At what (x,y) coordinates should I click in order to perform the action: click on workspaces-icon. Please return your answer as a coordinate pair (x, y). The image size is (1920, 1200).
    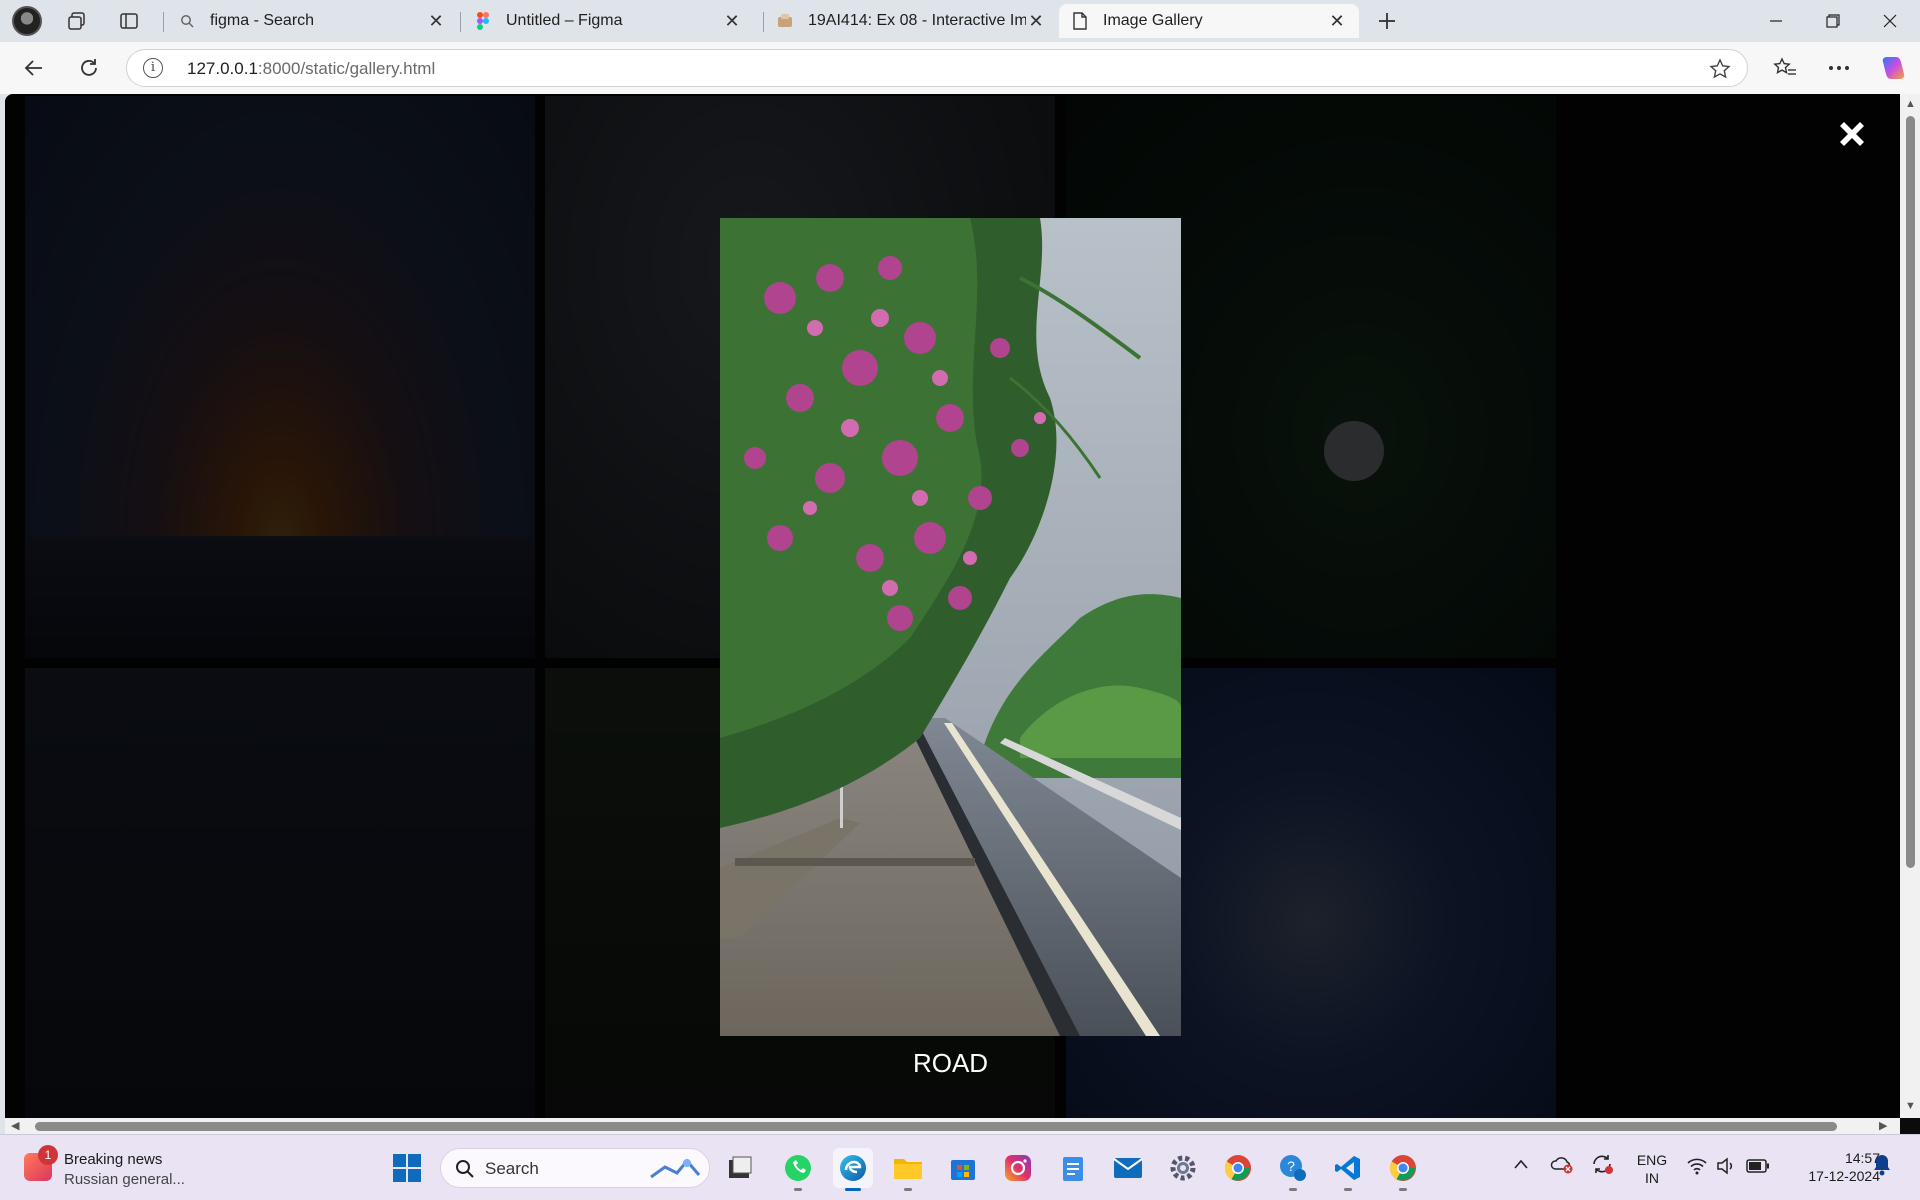
    Looking at the image, I should click on (77, 21).